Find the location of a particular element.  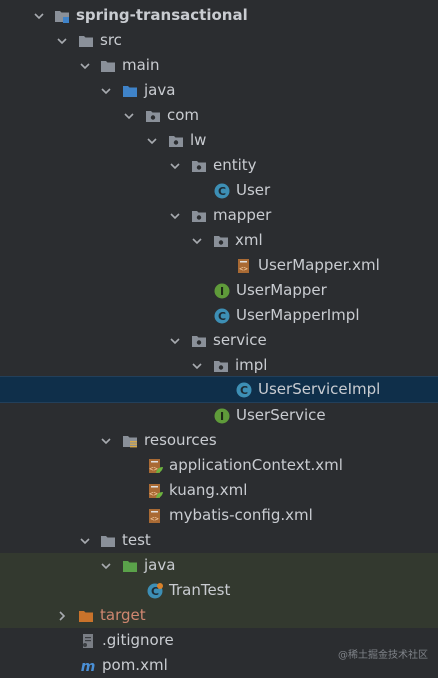

interface-label: UserMapper is located at coordinates (281, 290).